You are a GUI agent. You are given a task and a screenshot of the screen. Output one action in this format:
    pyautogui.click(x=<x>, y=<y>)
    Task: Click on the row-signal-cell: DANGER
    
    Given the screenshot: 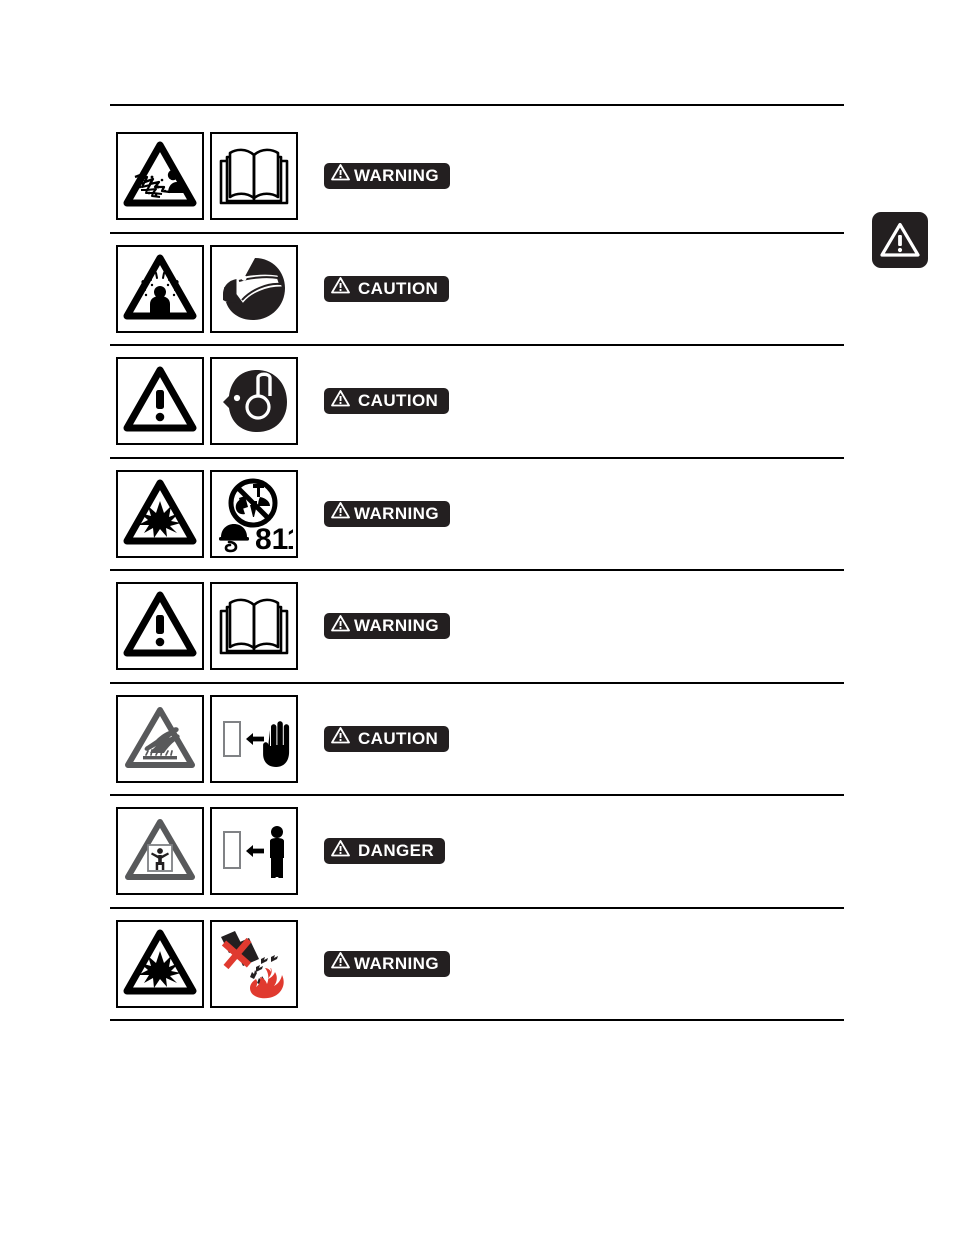 What is the action you would take?
    pyautogui.click(x=579, y=852)
    